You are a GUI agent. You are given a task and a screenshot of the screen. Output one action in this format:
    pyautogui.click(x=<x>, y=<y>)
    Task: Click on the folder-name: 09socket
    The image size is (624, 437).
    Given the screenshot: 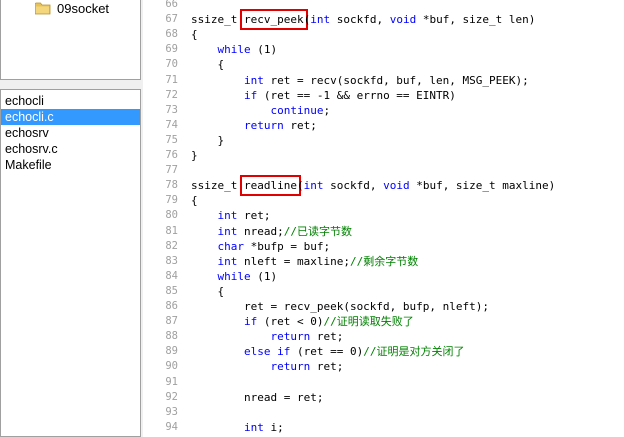 What is the action you would take?
    pyautogui.click(x=83, y=8)
    